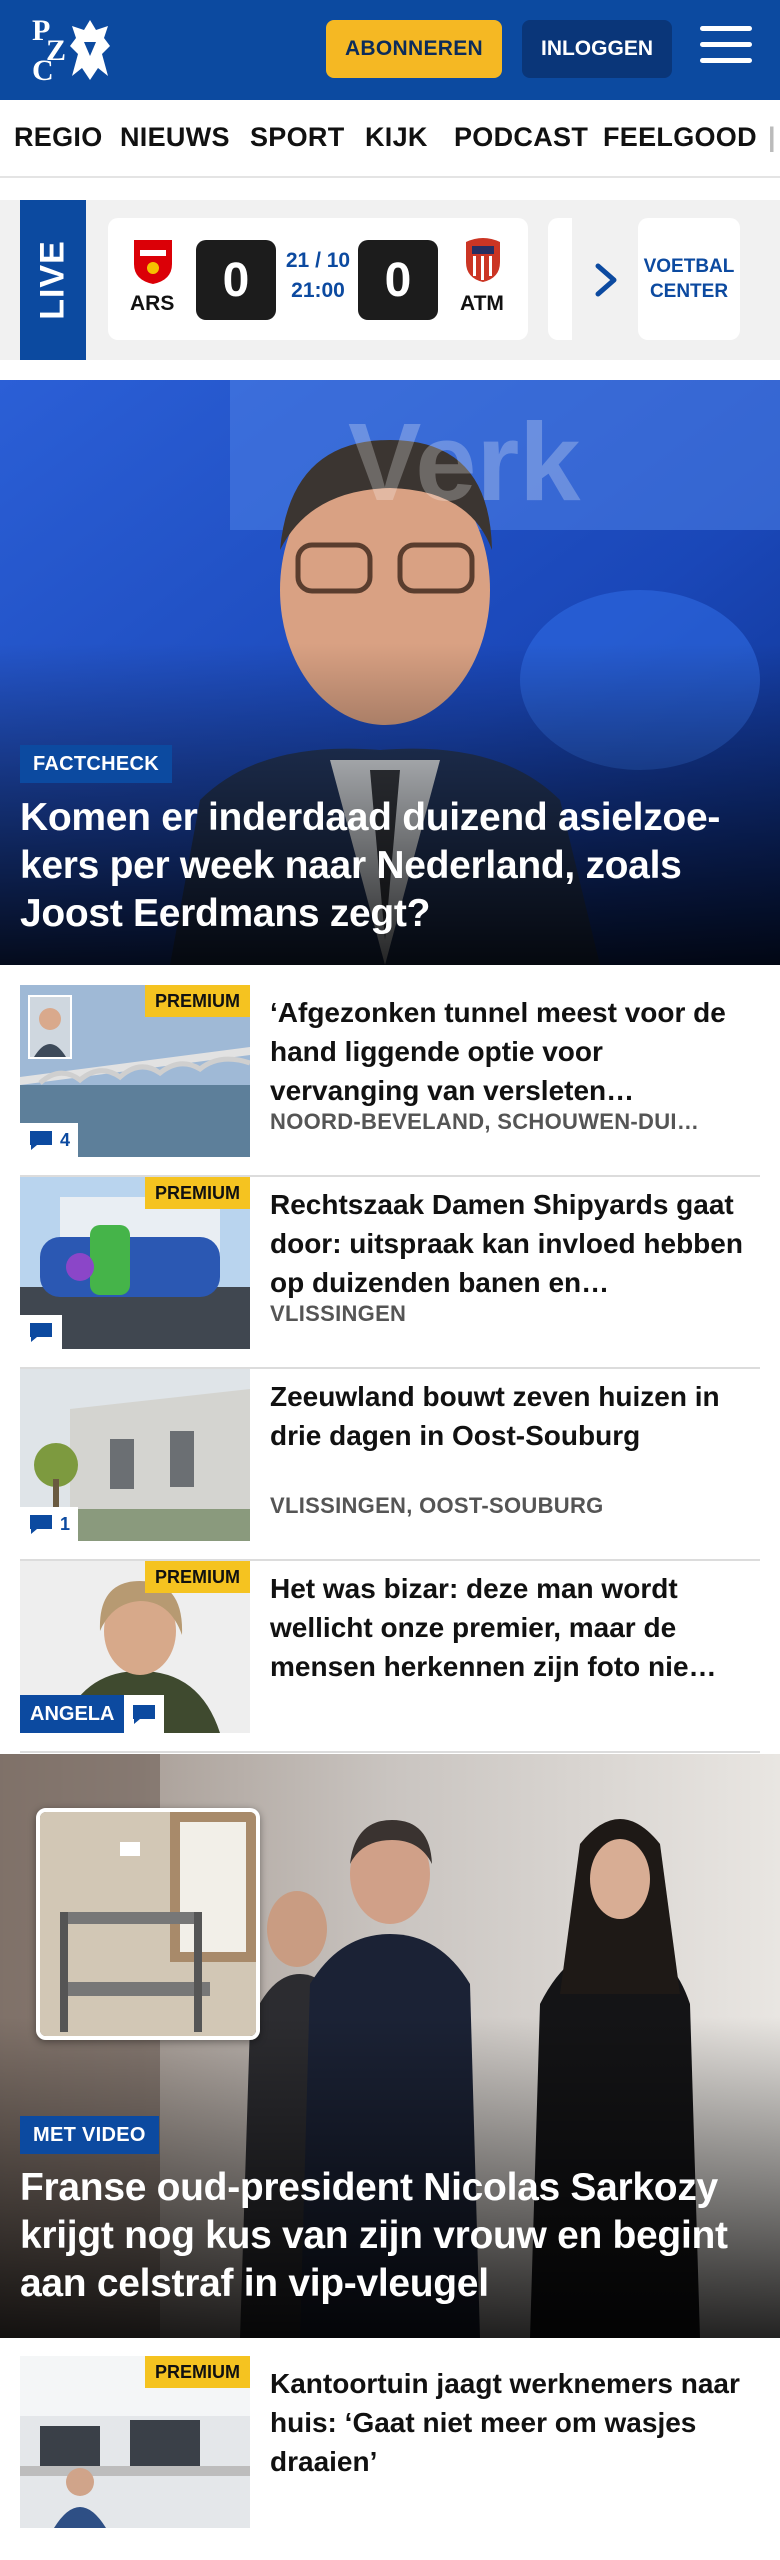 The height and width of the screenshot is (2560, 780). I want to click on video-preview-thumbnail, so click(148, 1924).